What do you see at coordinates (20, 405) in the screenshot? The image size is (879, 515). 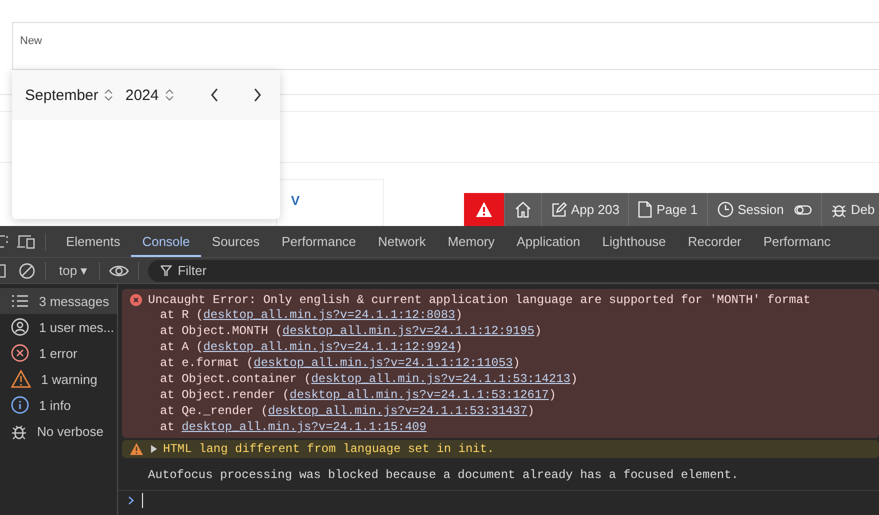 I see `info-icon` at bounding box center [20, 405].